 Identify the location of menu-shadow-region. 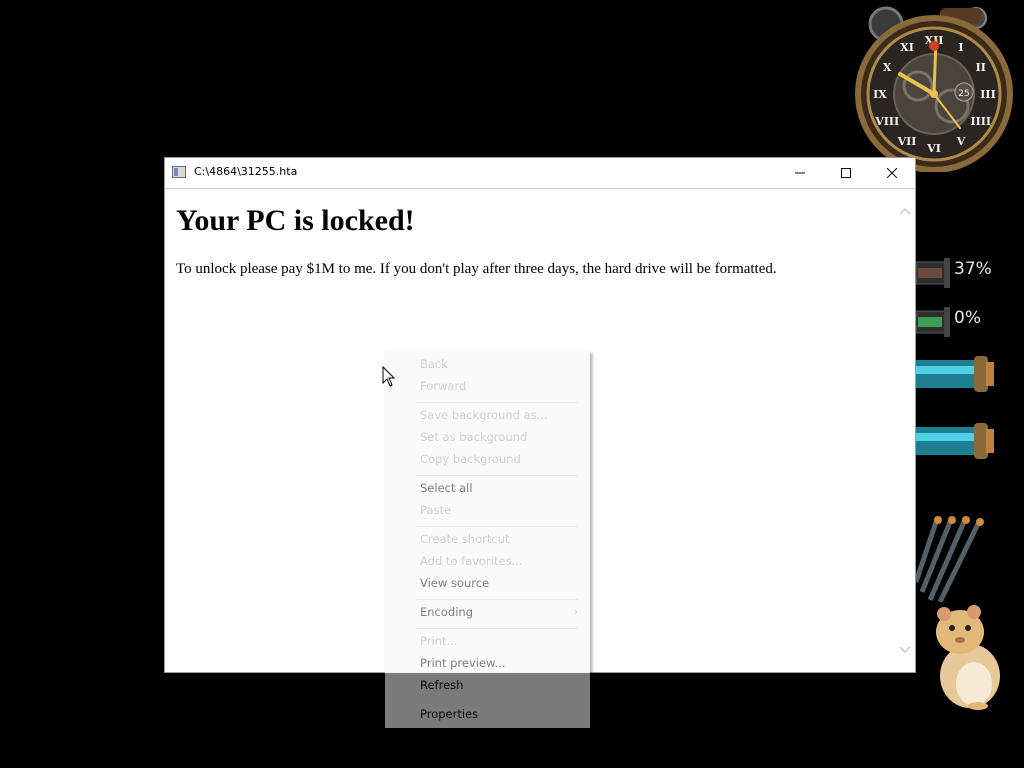
(487, 700).